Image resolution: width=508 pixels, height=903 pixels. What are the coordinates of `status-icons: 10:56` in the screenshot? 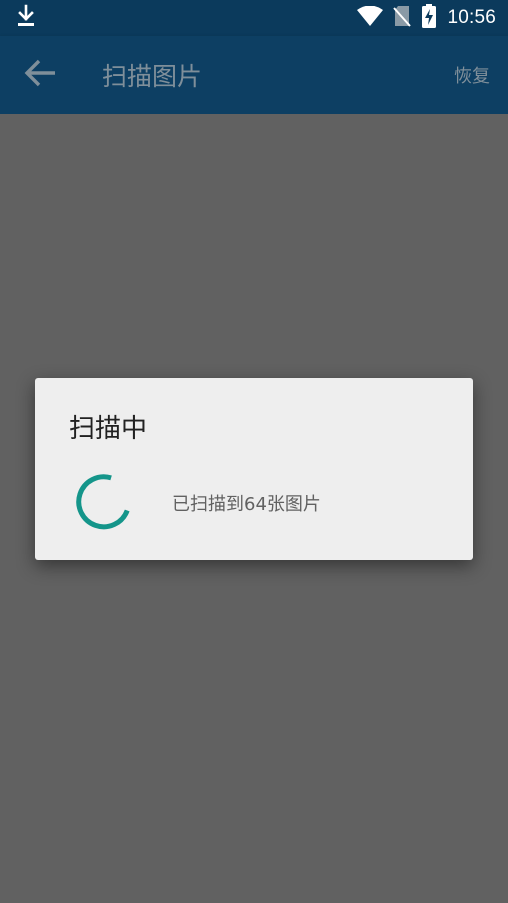 It's located at (426, 18).